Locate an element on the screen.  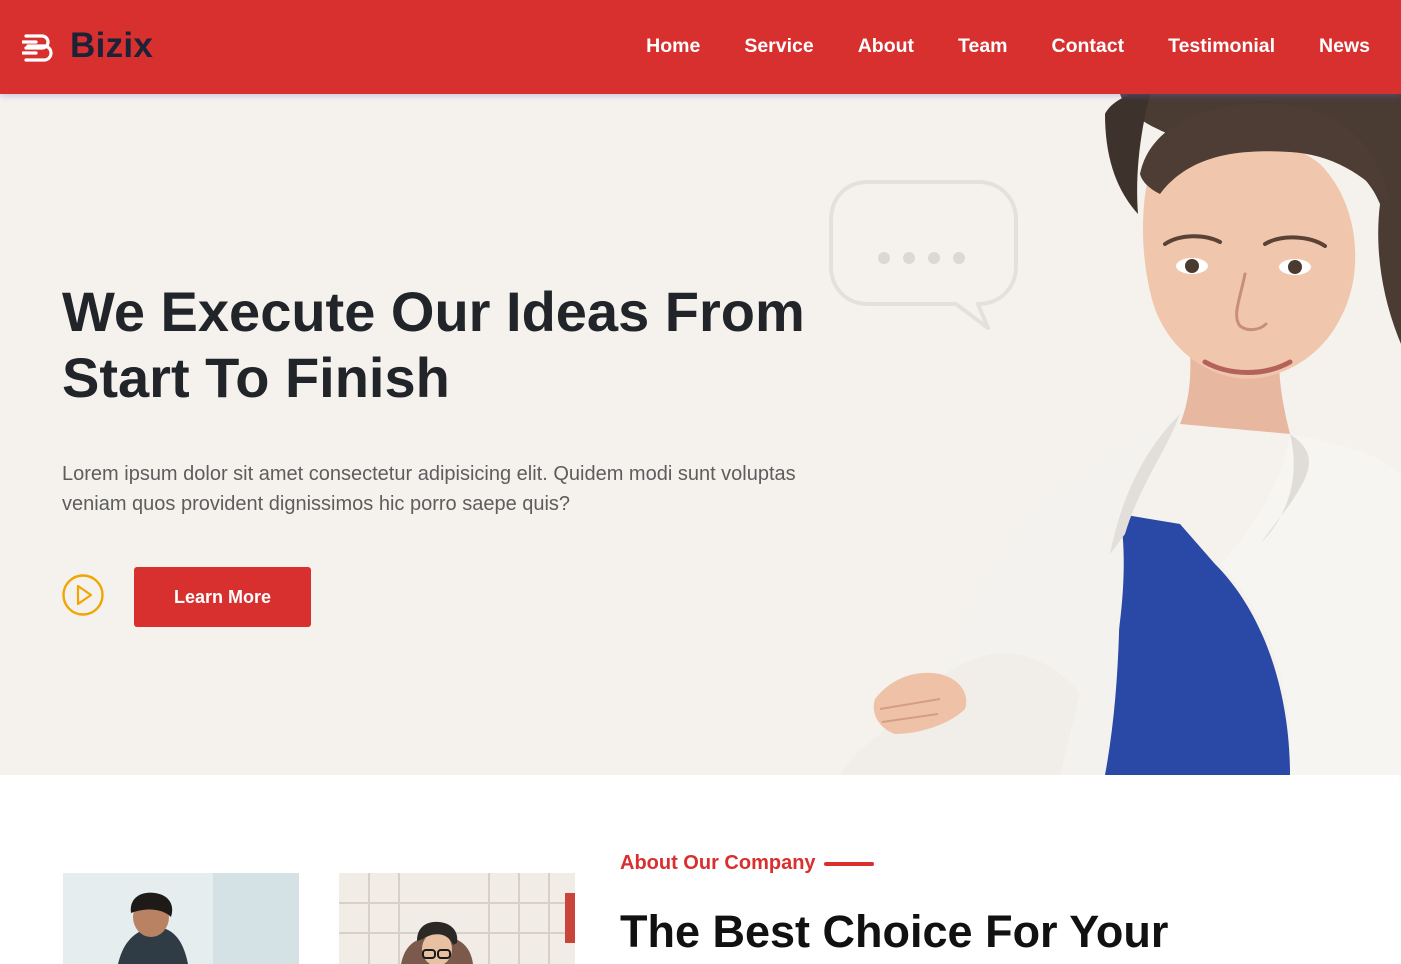
brand-name: Bizix is located at coordinates (112, 45).